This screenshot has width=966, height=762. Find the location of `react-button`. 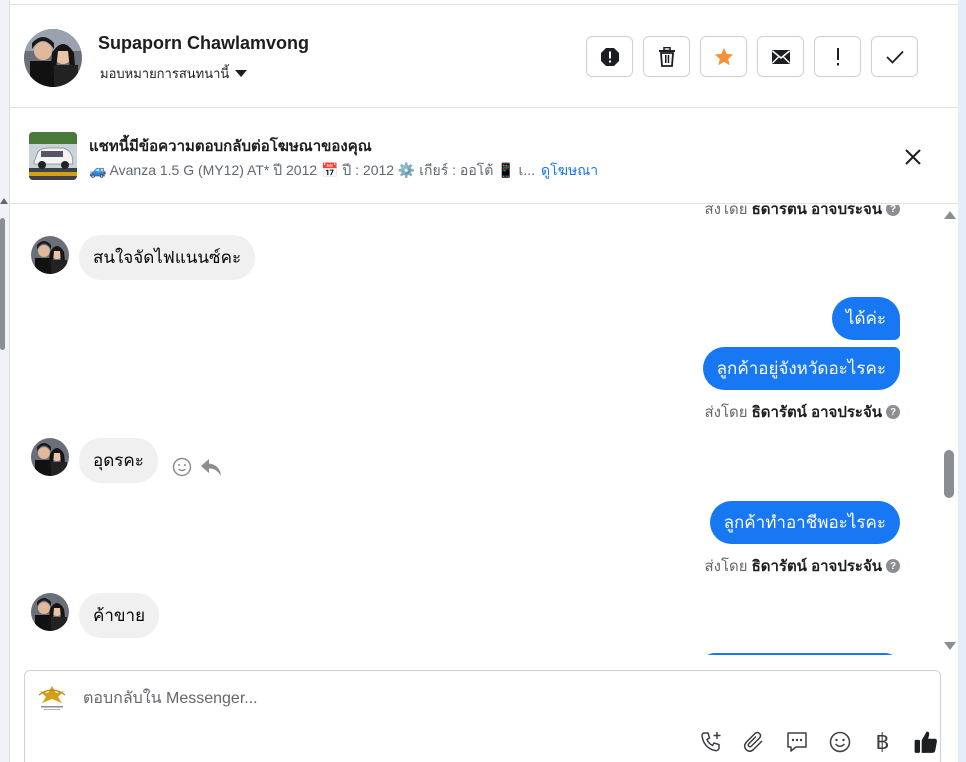

react-button is located at coordinates (182, 469).